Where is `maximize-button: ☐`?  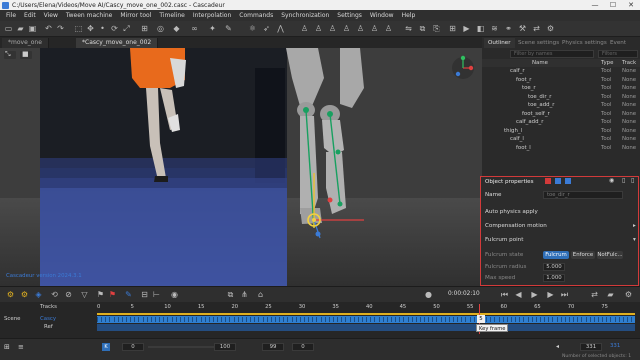 maximize-button: ☐ is located at coordinates (613, 5).